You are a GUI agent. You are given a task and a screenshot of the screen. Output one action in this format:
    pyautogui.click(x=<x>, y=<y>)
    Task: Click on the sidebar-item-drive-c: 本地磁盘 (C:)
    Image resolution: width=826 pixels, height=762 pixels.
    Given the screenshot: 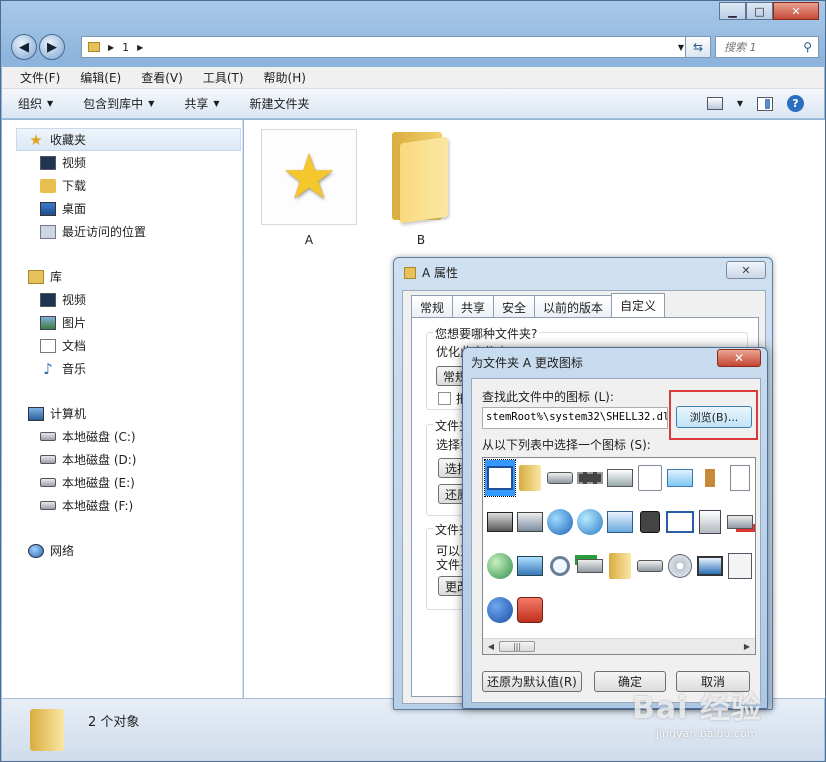 What is the action you would take?
    pyautogui.click(x=122, y=436)
    